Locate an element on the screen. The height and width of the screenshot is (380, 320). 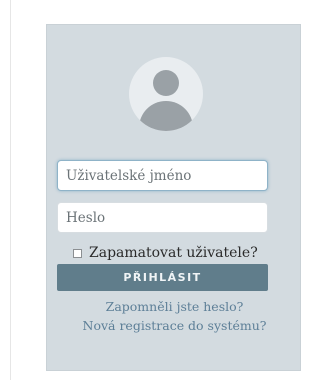
username-input is located at coordinates (162, 175).